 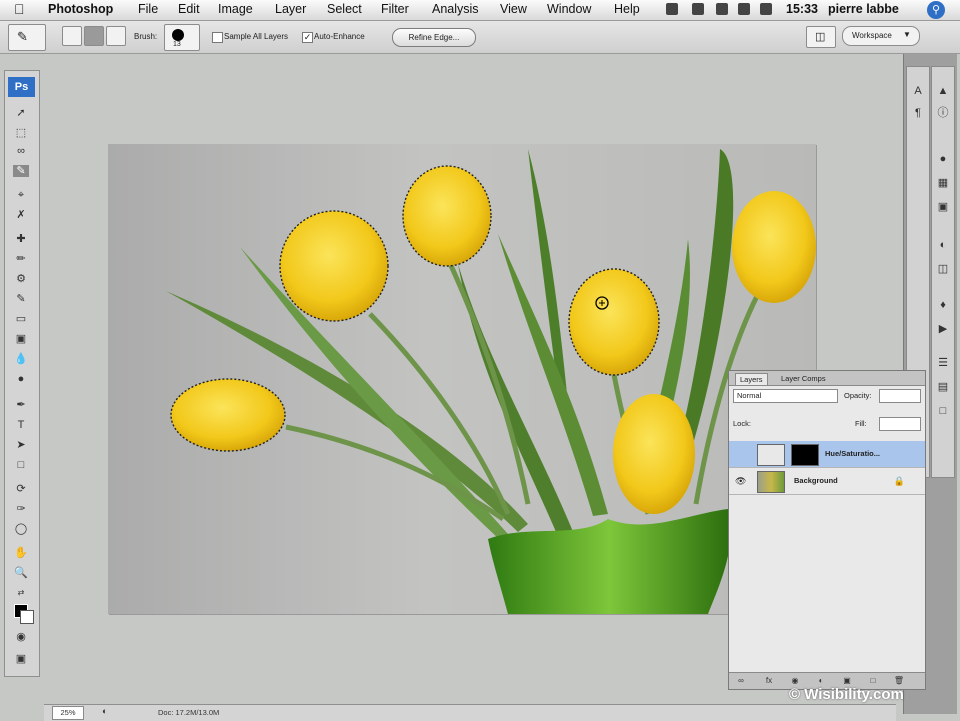 I want to click on brush-size-value: 13, so click(x=177, y=44).